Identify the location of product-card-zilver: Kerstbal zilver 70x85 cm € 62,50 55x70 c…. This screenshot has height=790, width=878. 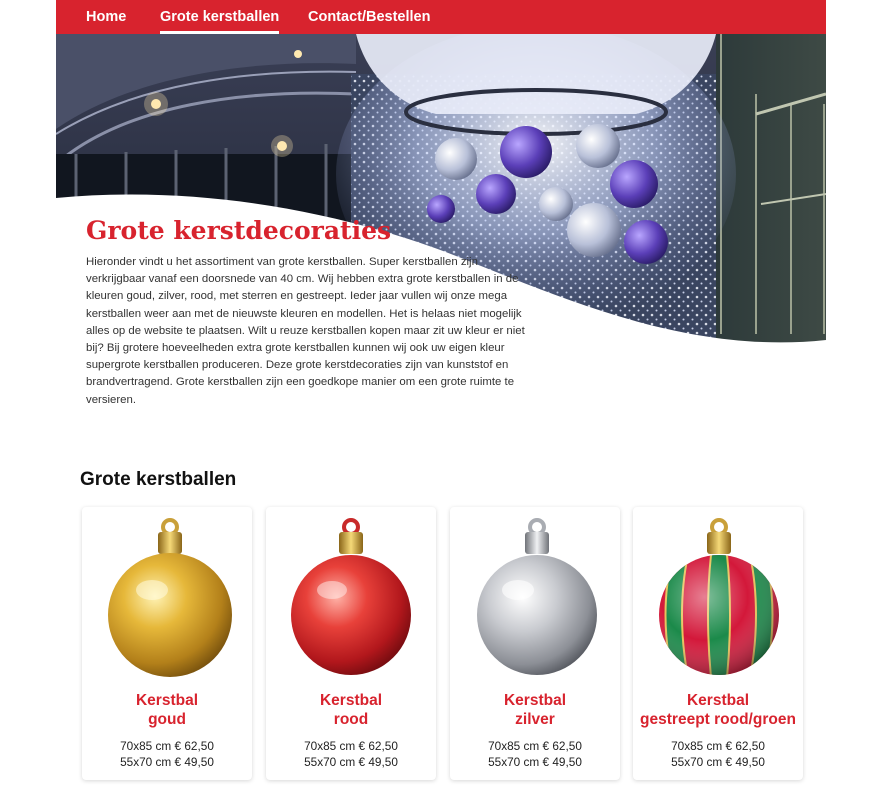
(535, 643).